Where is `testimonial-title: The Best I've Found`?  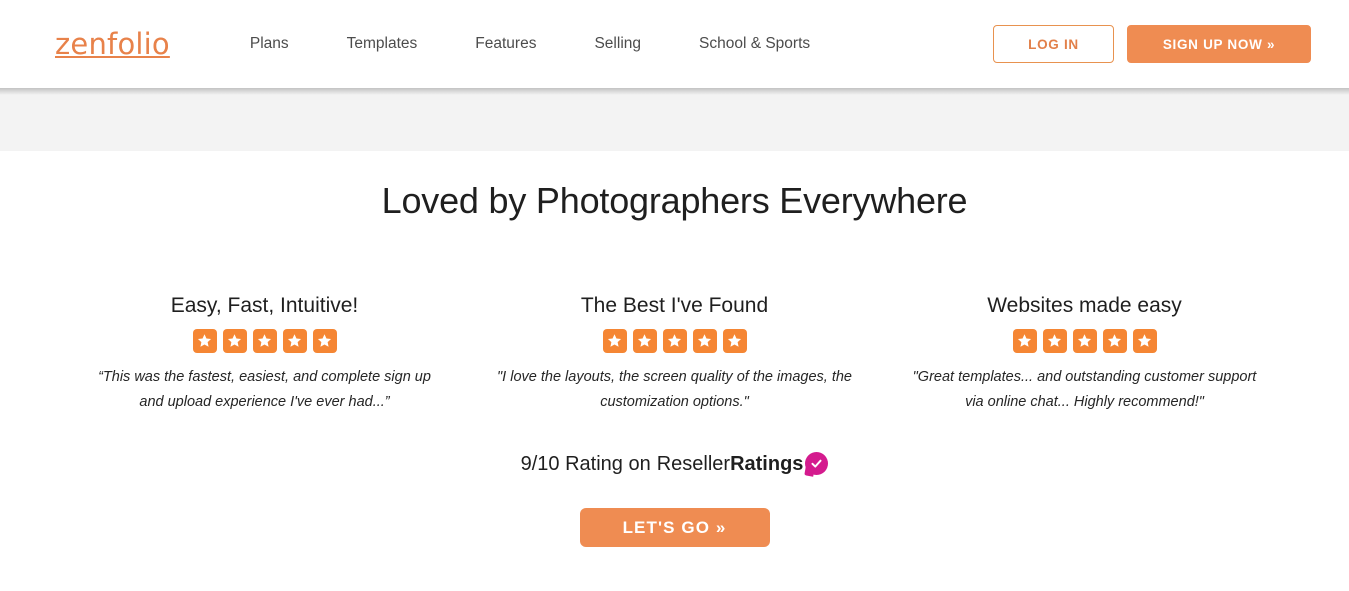 testimonial-title: The Best I've Found is located at coordinates (674, 306).